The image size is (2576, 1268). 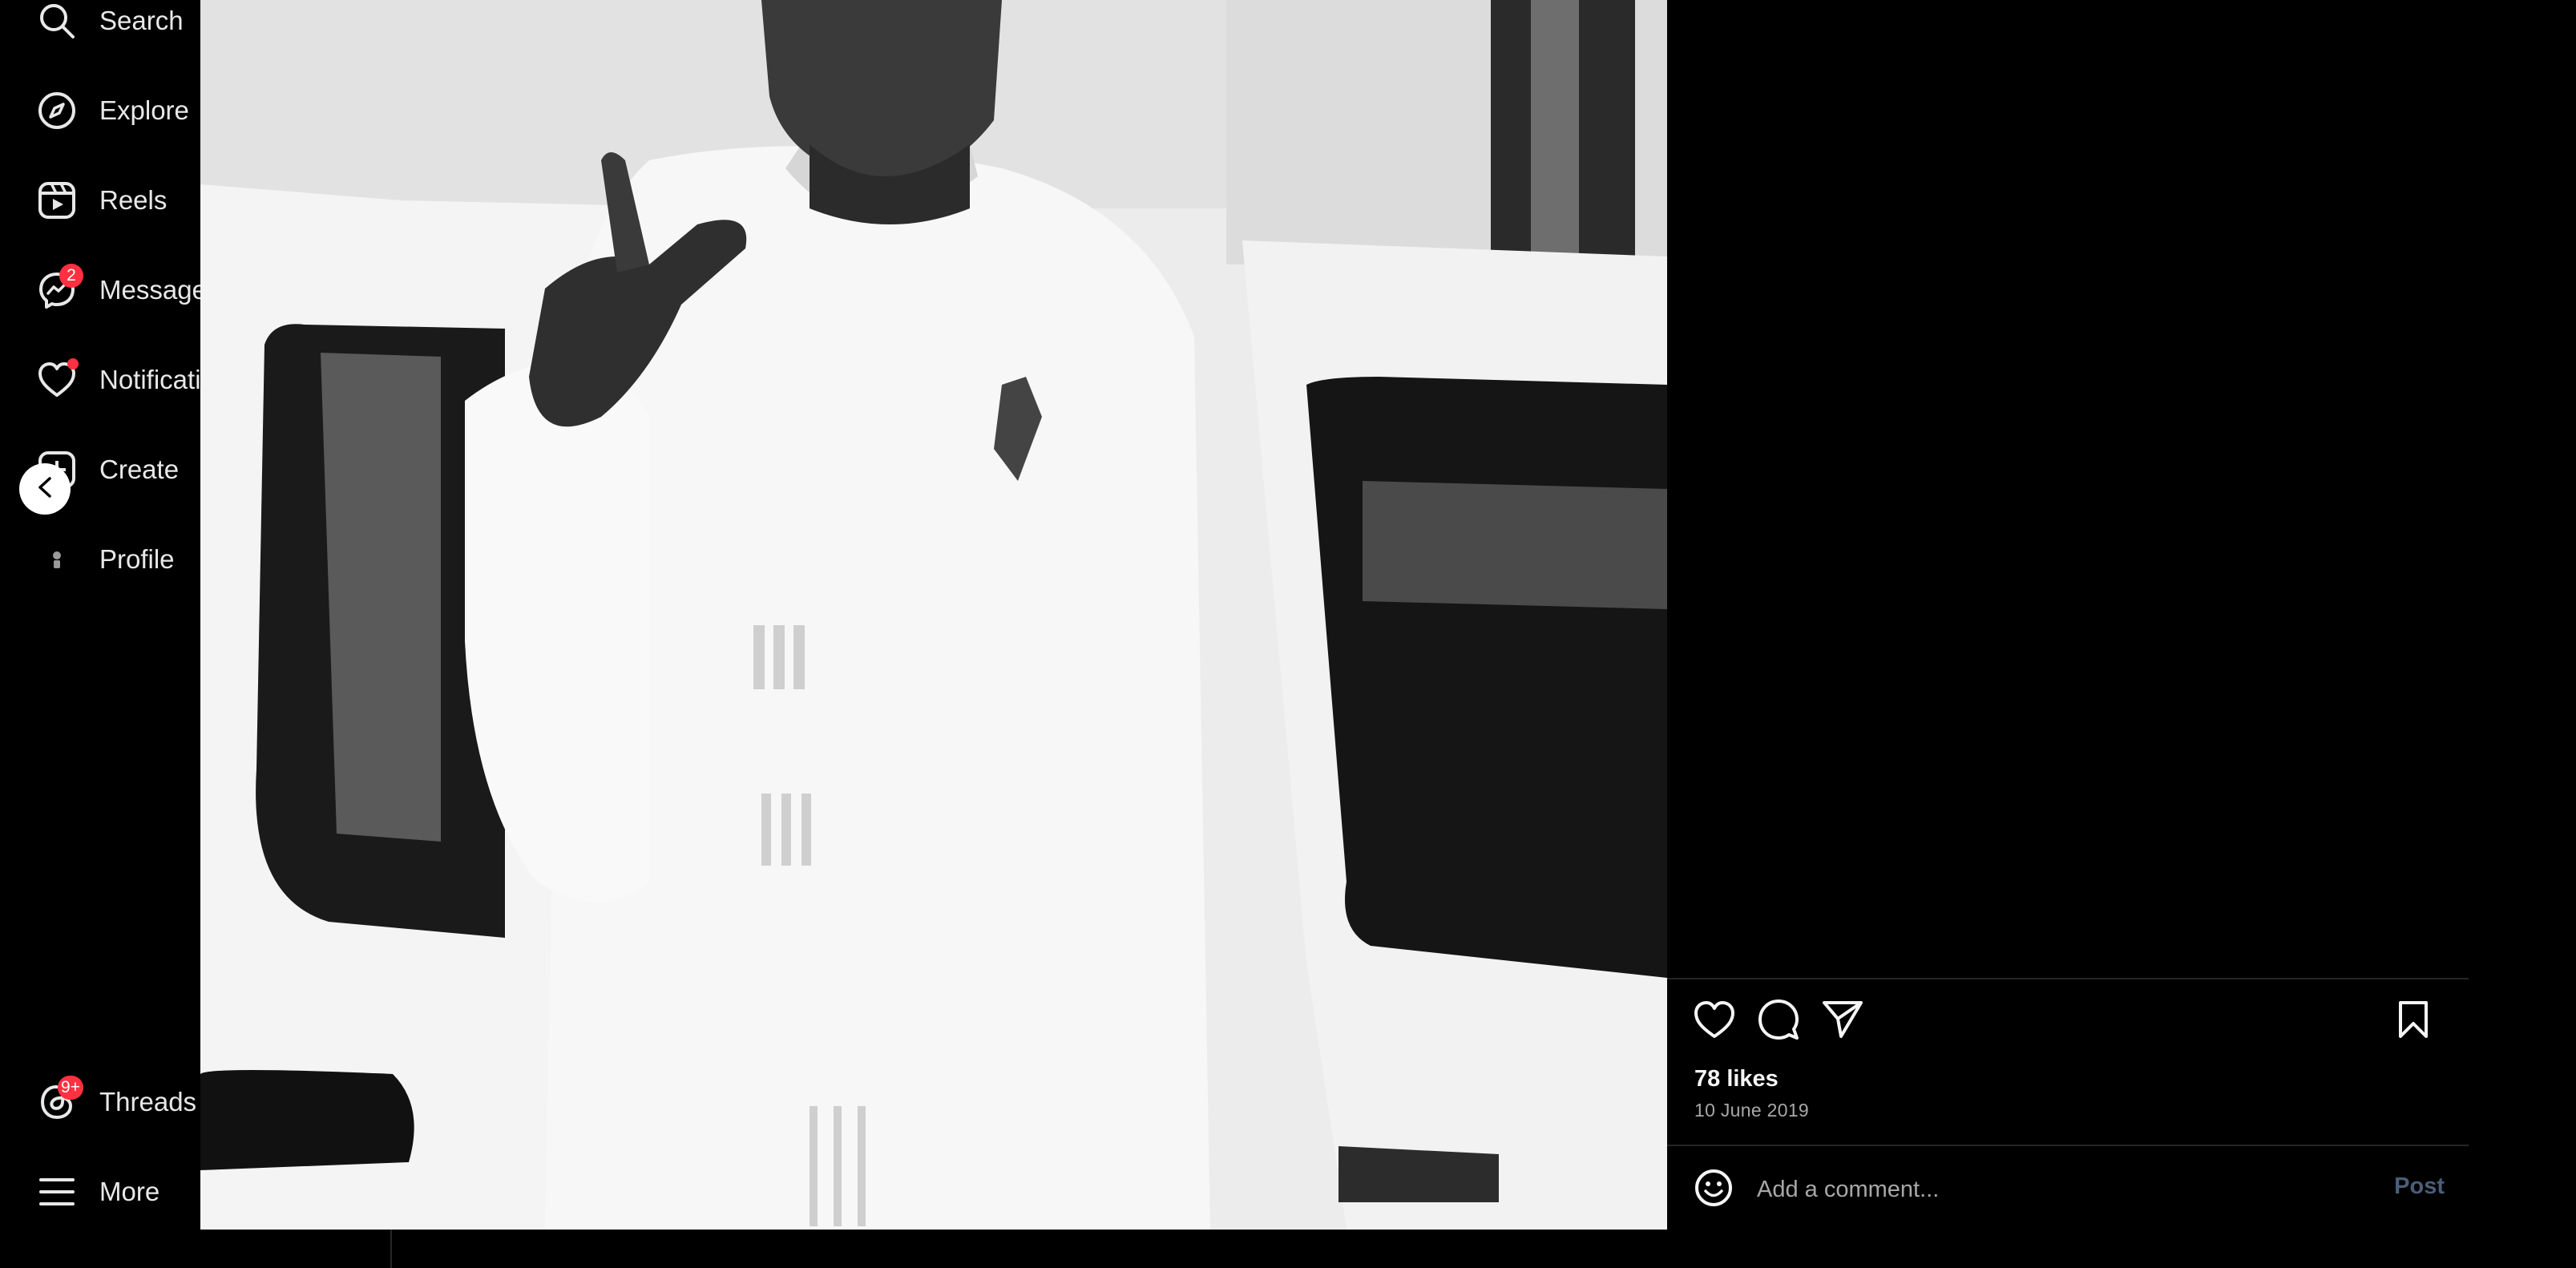 I want to click on post-actions, so click(x=2068, y=1022).